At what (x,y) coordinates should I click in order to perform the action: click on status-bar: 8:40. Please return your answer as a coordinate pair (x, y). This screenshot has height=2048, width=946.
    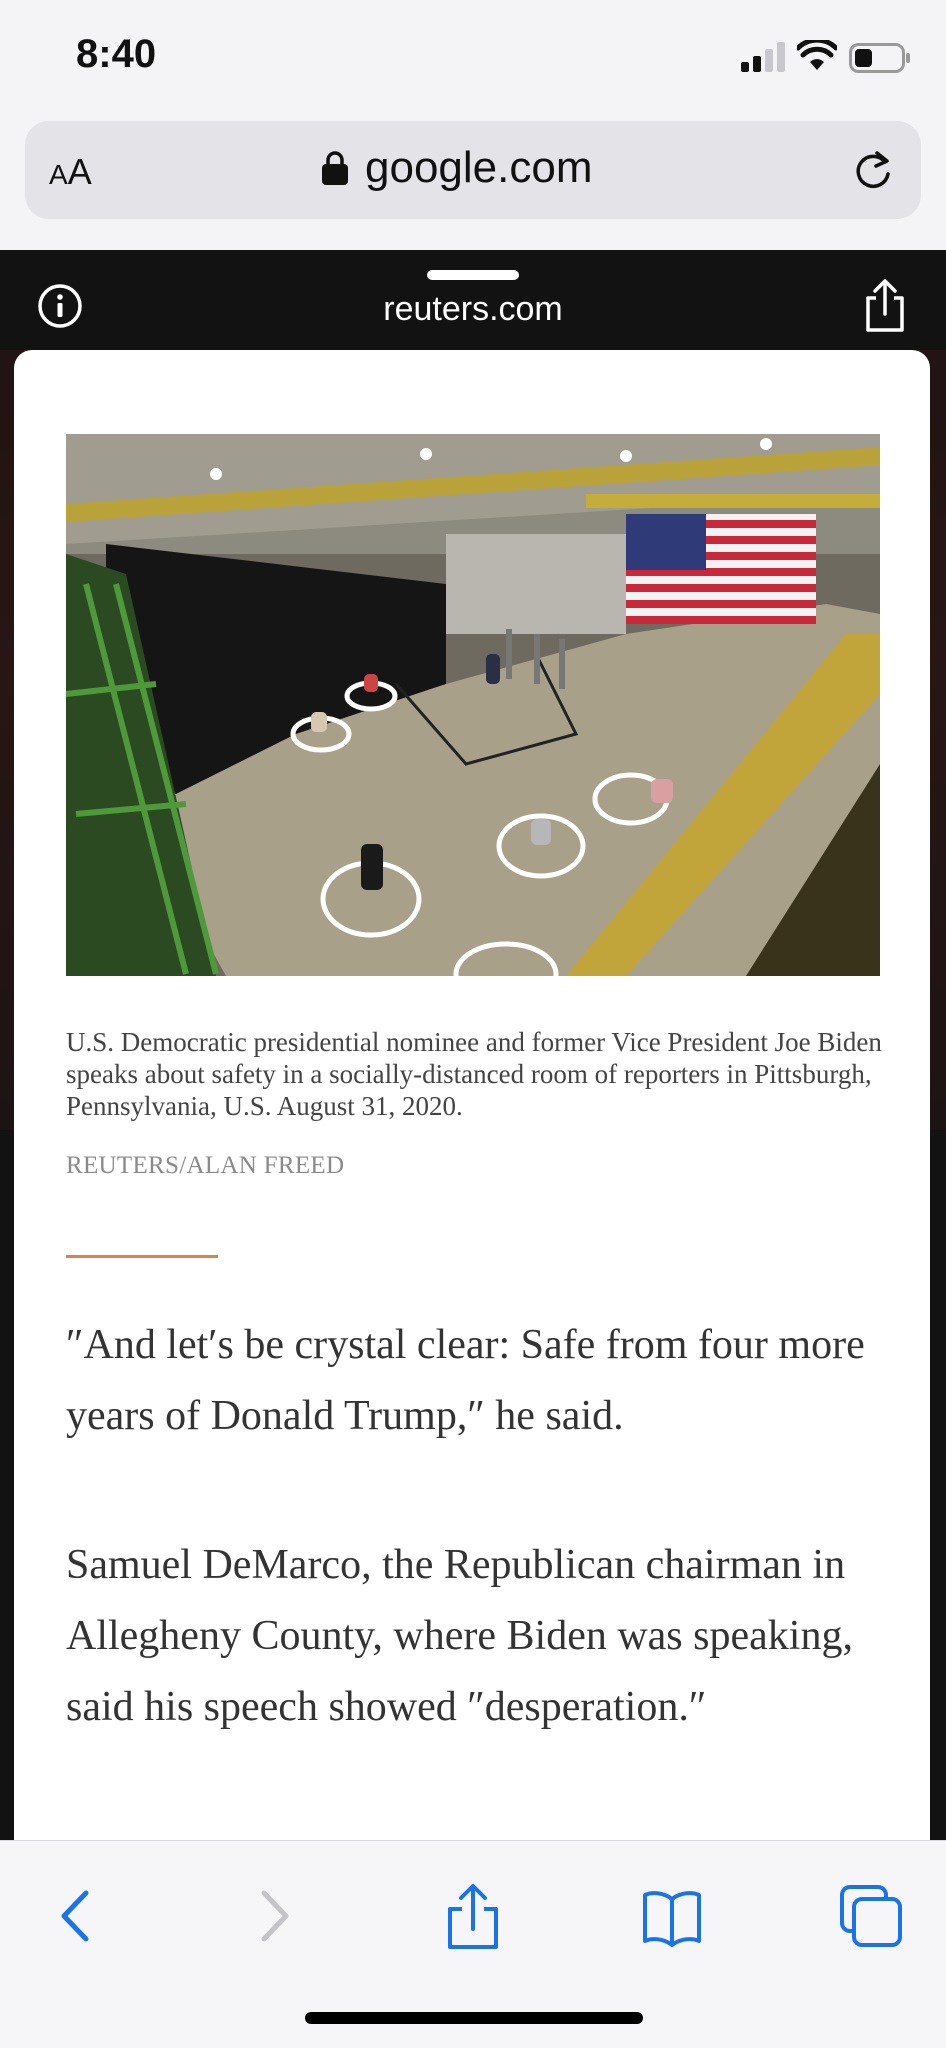
    Looking at the image, I should click on (473, 59).